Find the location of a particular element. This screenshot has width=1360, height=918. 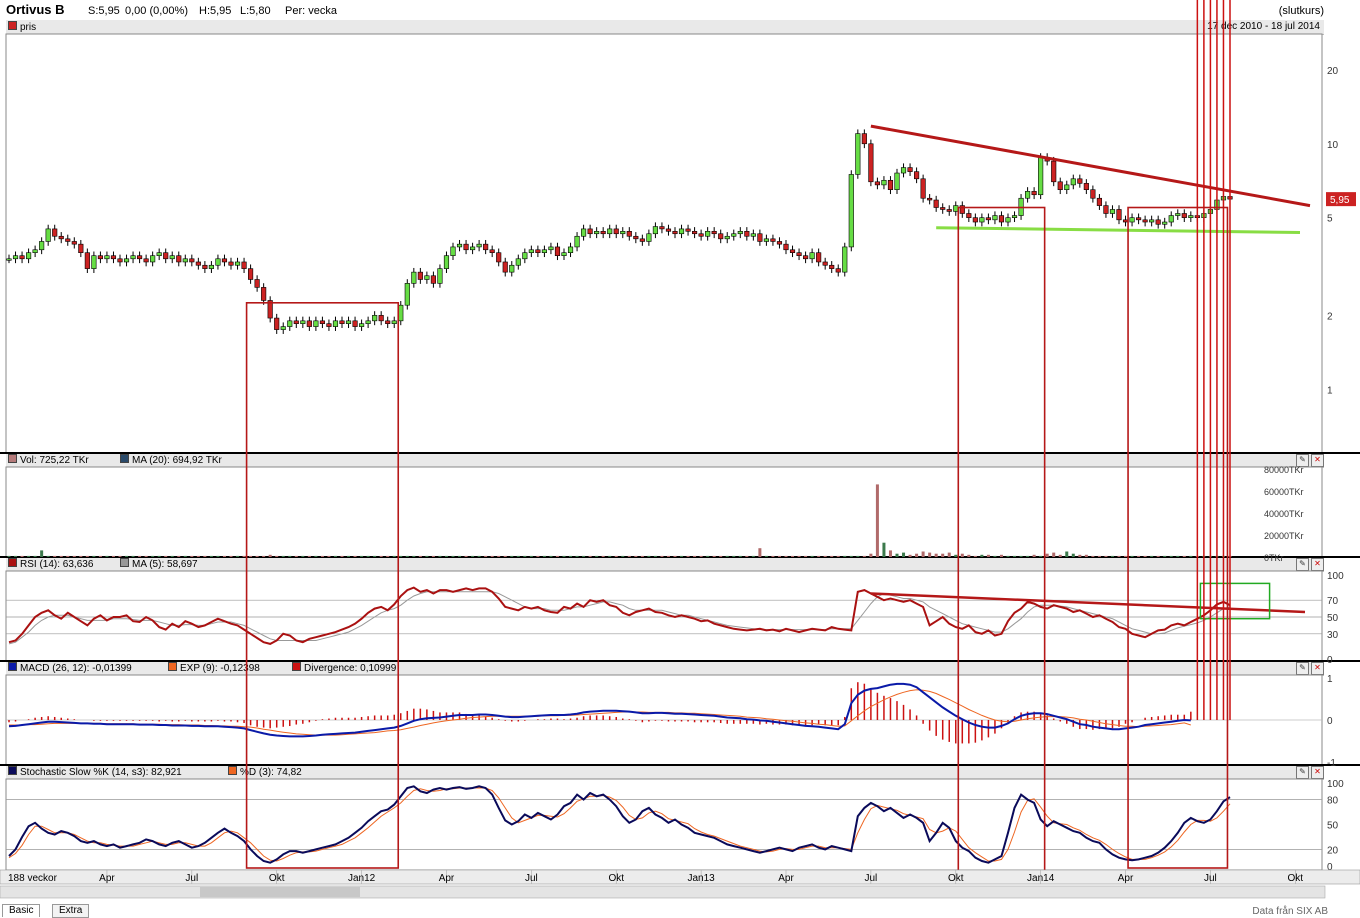

x-tick-label: Apr is located at coordinates (1126, 878).